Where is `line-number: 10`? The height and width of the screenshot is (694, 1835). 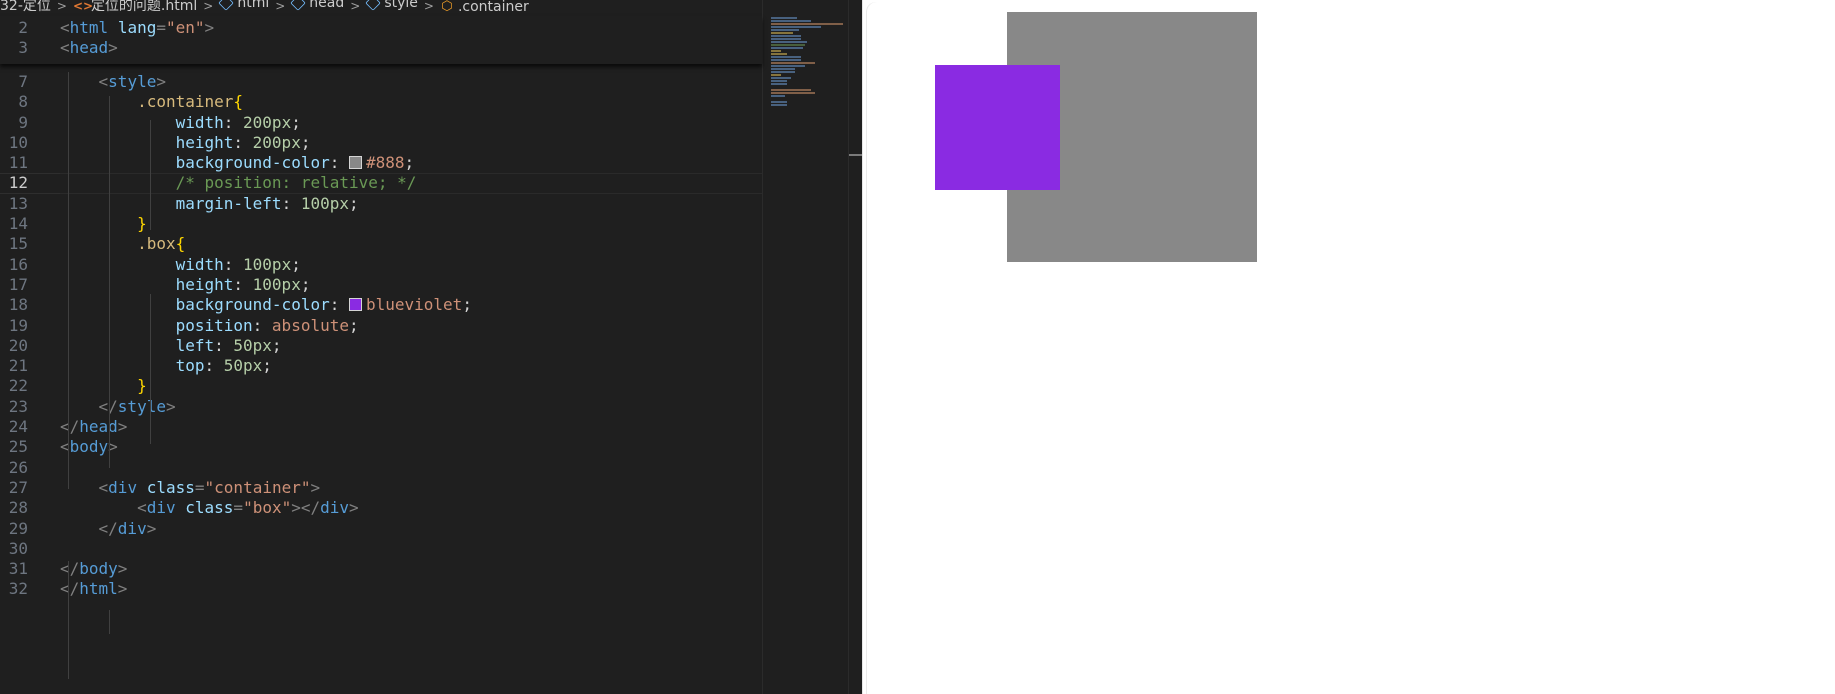
line-number: 10 is located at coordinates (18, 142).